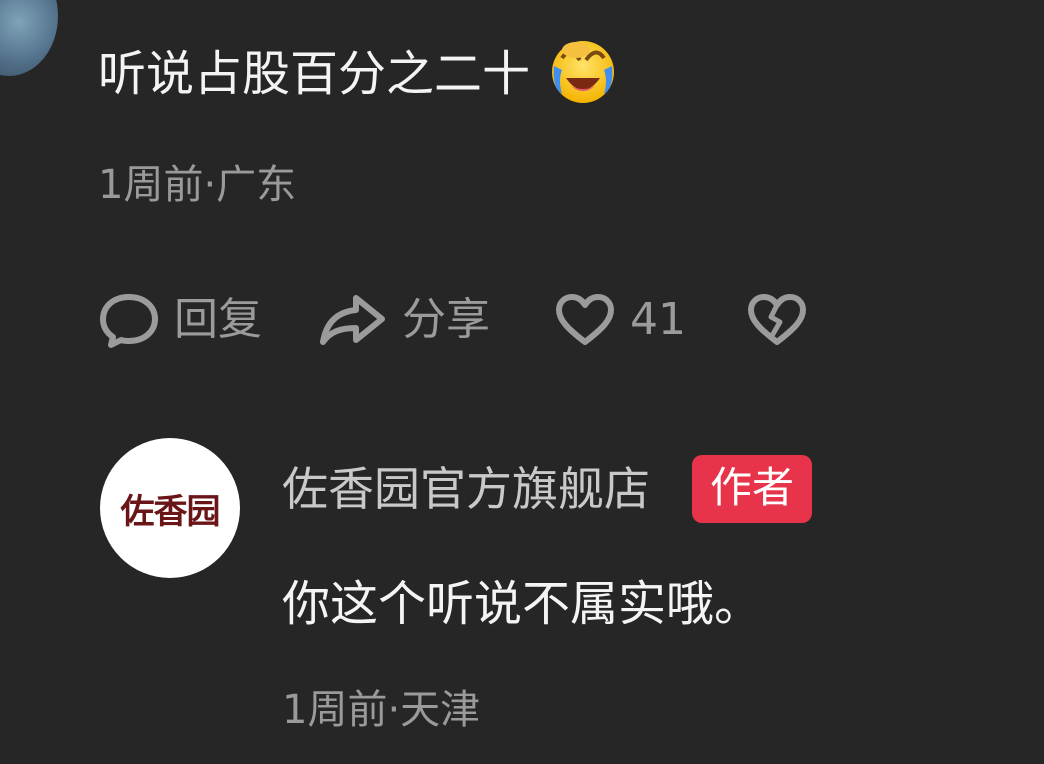 This screenshot has width=1044, height=764. I want to click on share-icon, so click(352, 320).